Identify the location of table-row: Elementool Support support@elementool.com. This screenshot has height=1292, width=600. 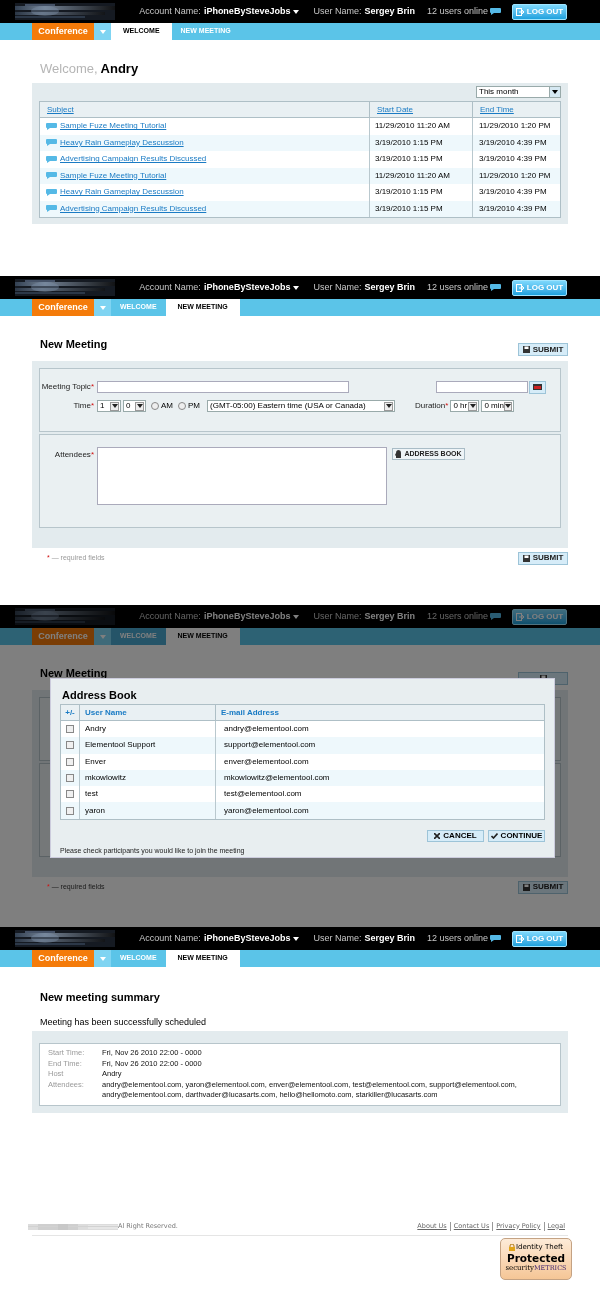
(302, 745).